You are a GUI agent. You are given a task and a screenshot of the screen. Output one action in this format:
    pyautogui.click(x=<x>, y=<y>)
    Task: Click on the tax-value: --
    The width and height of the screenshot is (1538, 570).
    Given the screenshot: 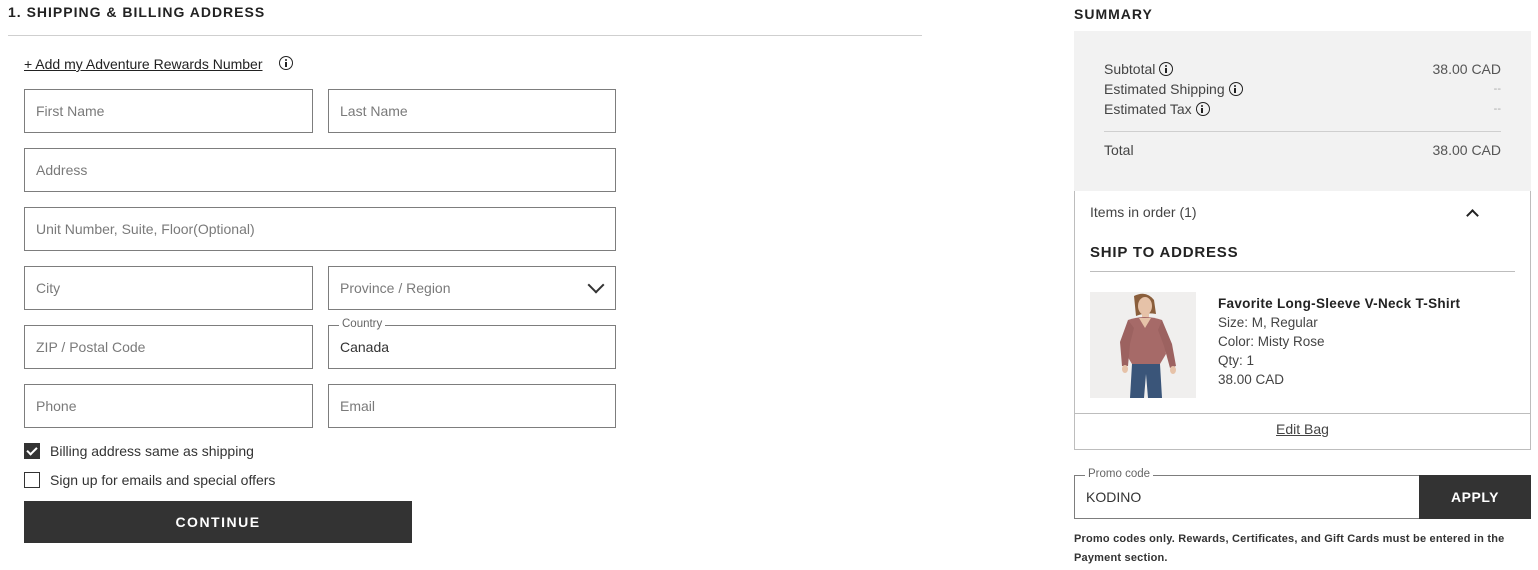 What is the action you would take?
    pyautogui.click(x=1497, y=109)
    